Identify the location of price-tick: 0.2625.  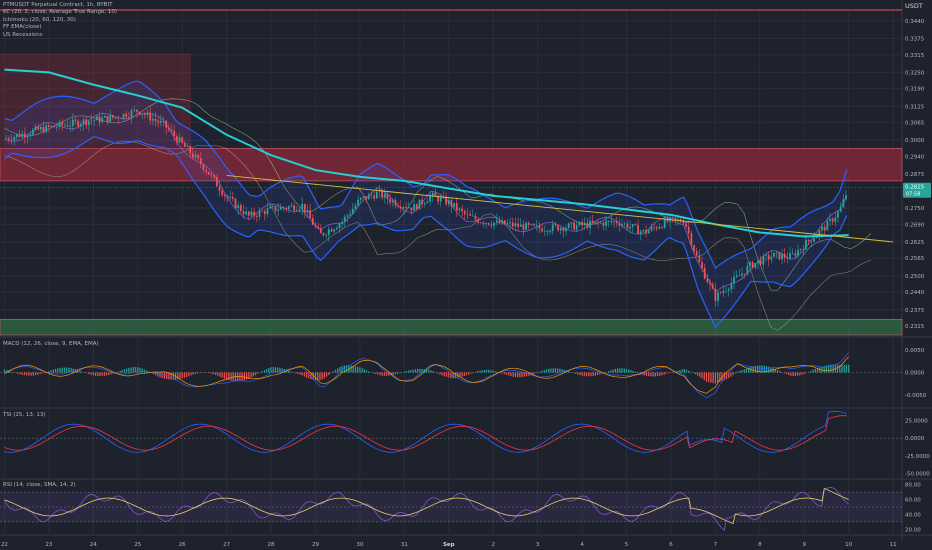
(915, 243).